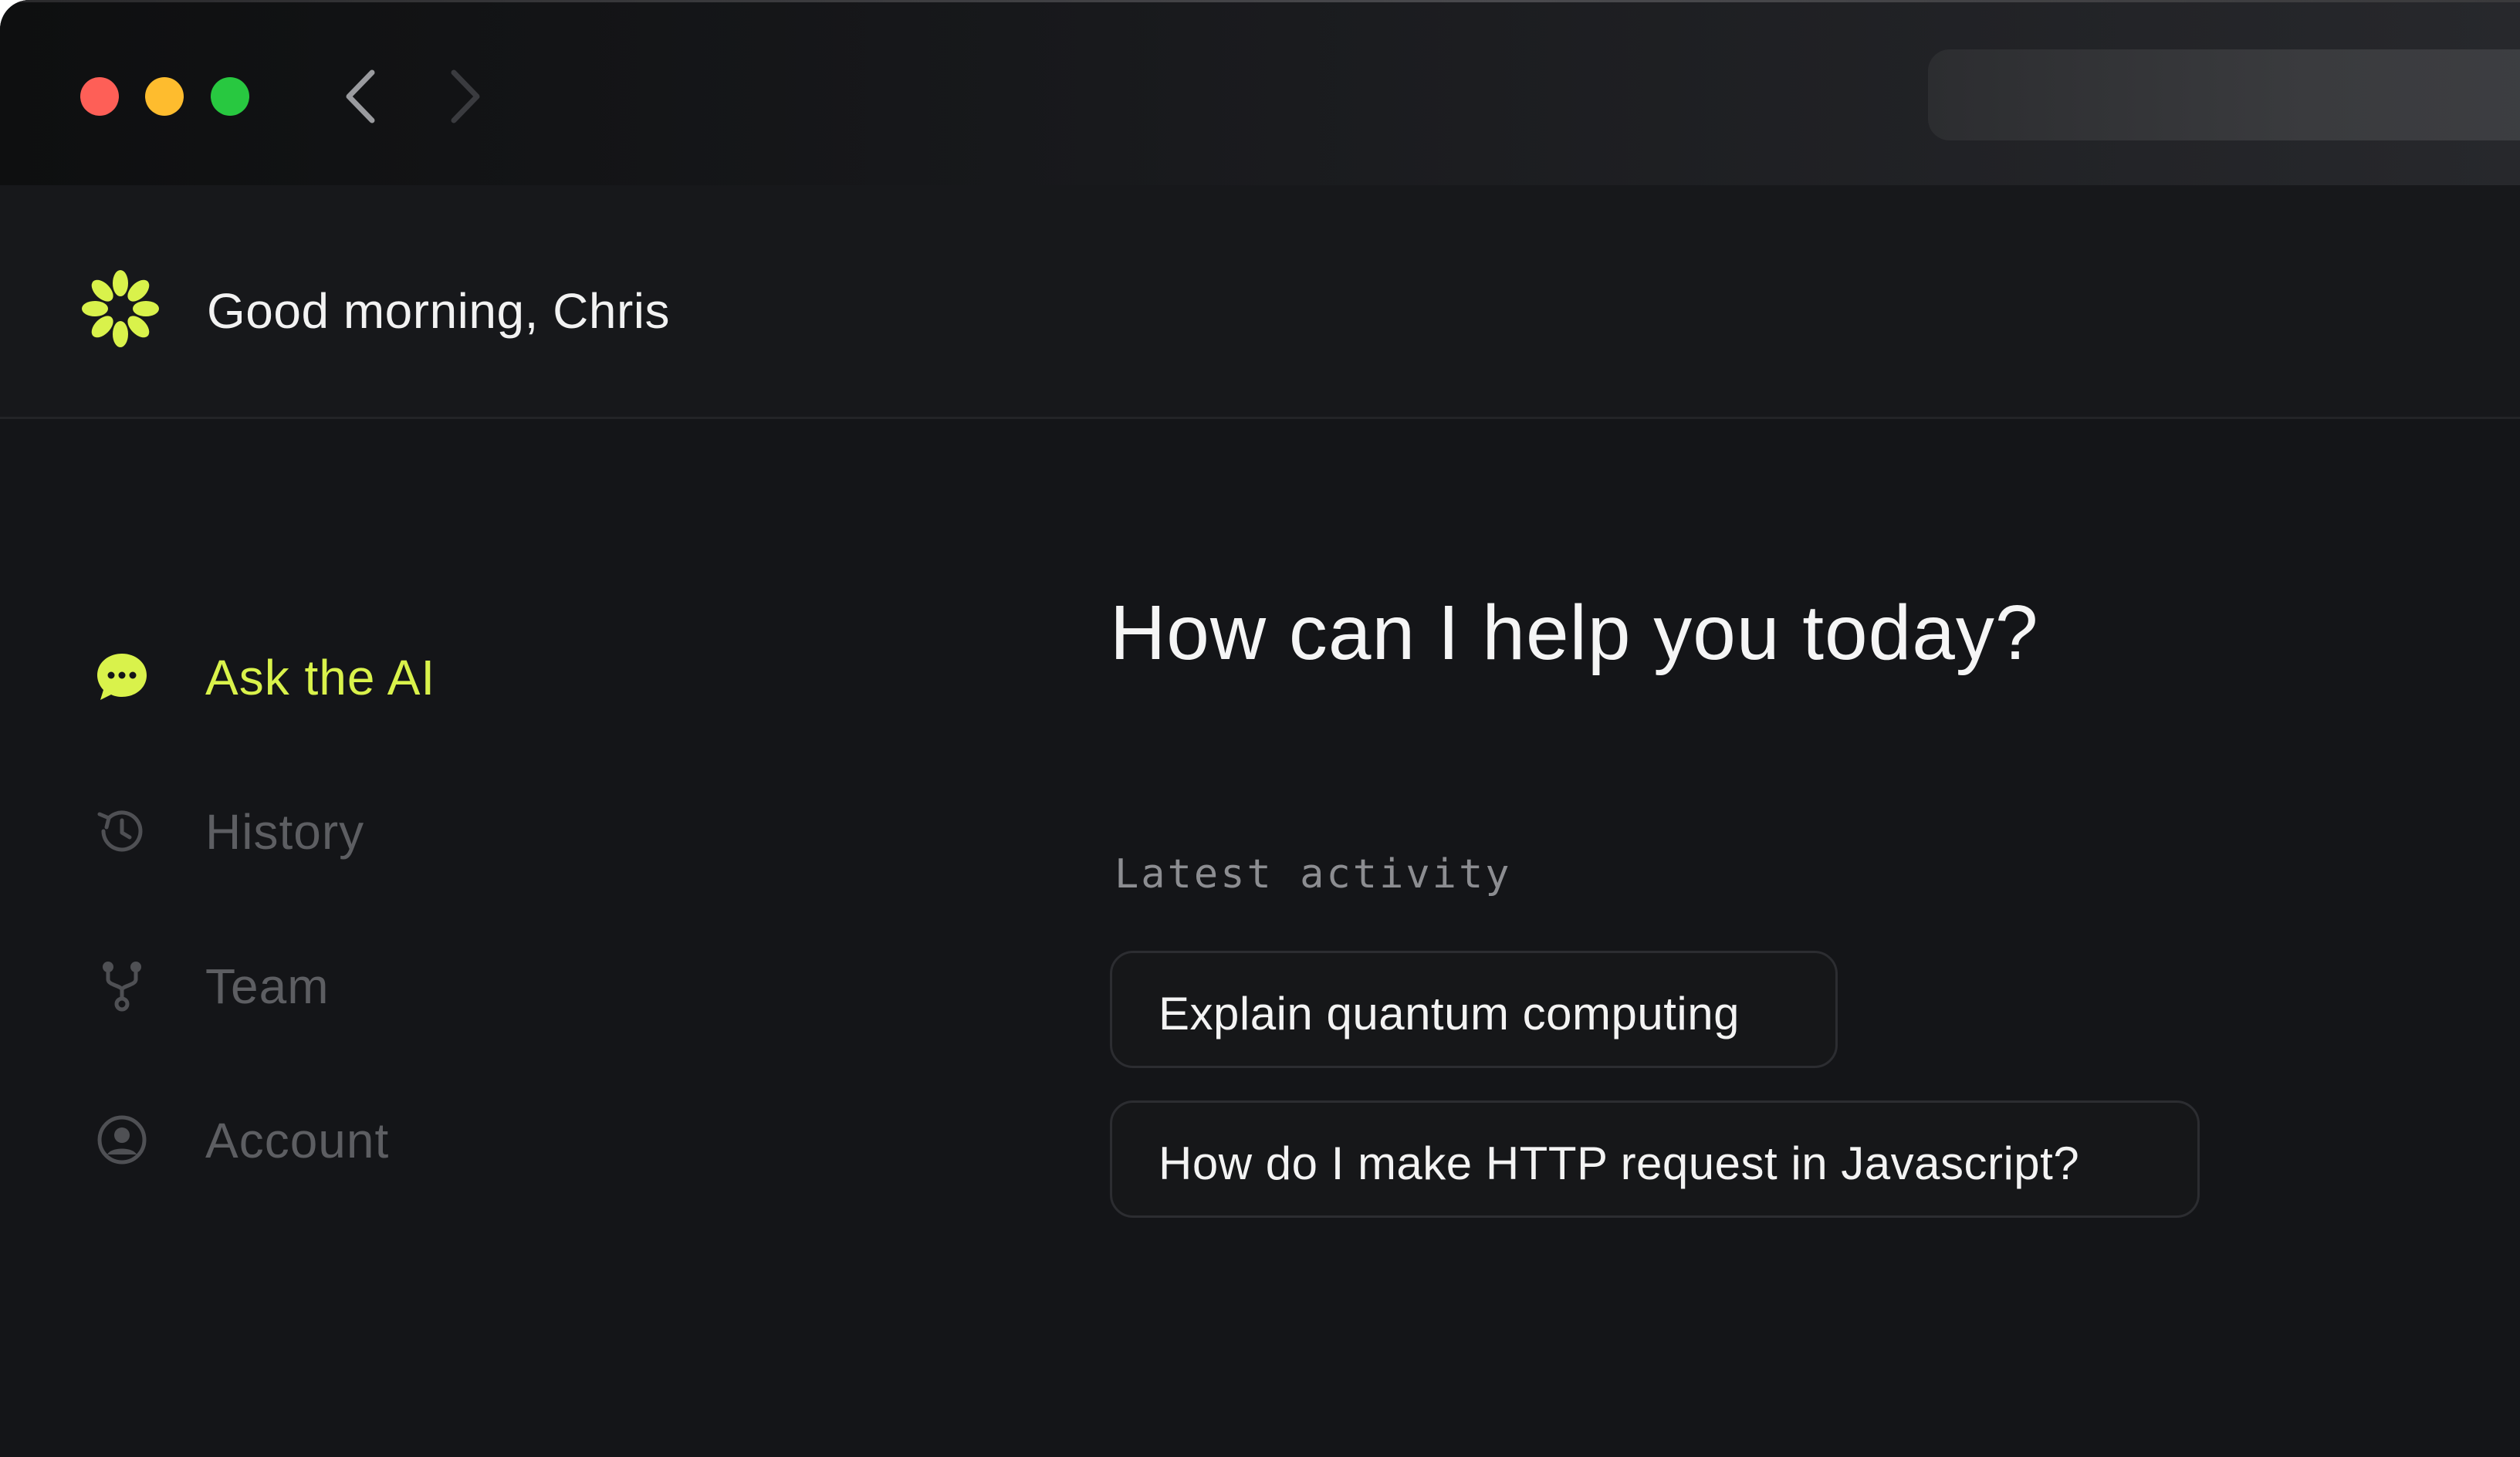 The height and width of the screenshot is (1457, 2520). I want to click on address-bar, so click(2224, 94).